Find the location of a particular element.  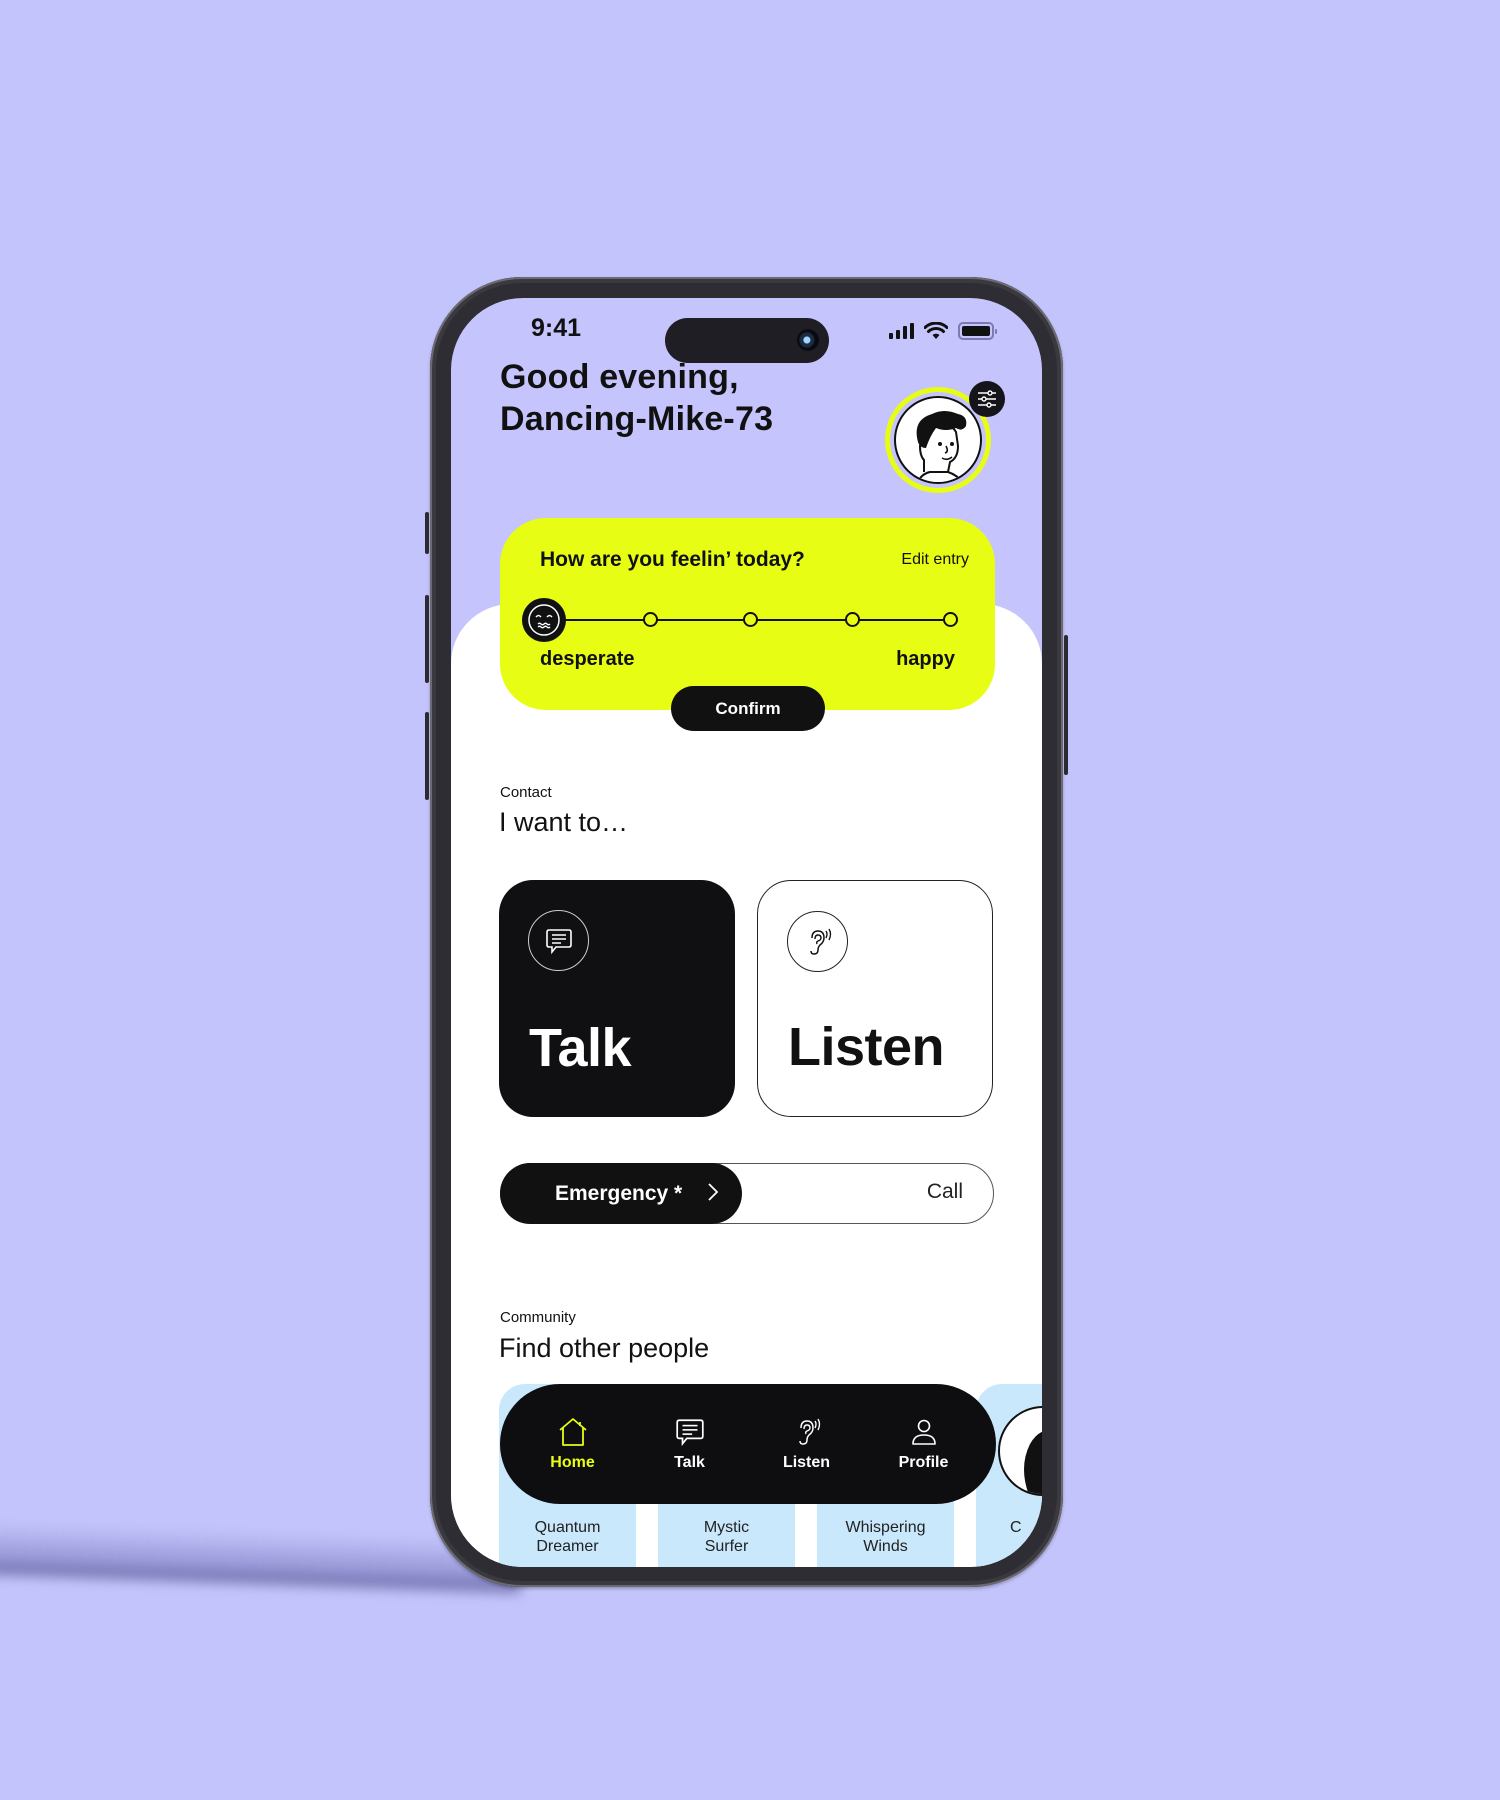

sliders-icon is located at coordinates (987, 399).